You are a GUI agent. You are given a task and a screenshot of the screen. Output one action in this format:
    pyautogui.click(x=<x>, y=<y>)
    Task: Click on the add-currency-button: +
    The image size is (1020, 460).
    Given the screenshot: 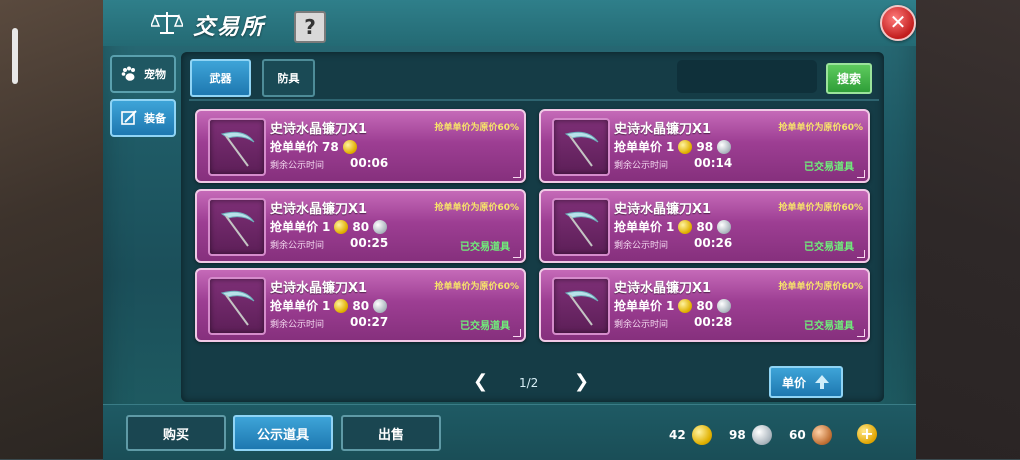 What is the action you would take?
    pyautogui.click(x=867, y=434)
    